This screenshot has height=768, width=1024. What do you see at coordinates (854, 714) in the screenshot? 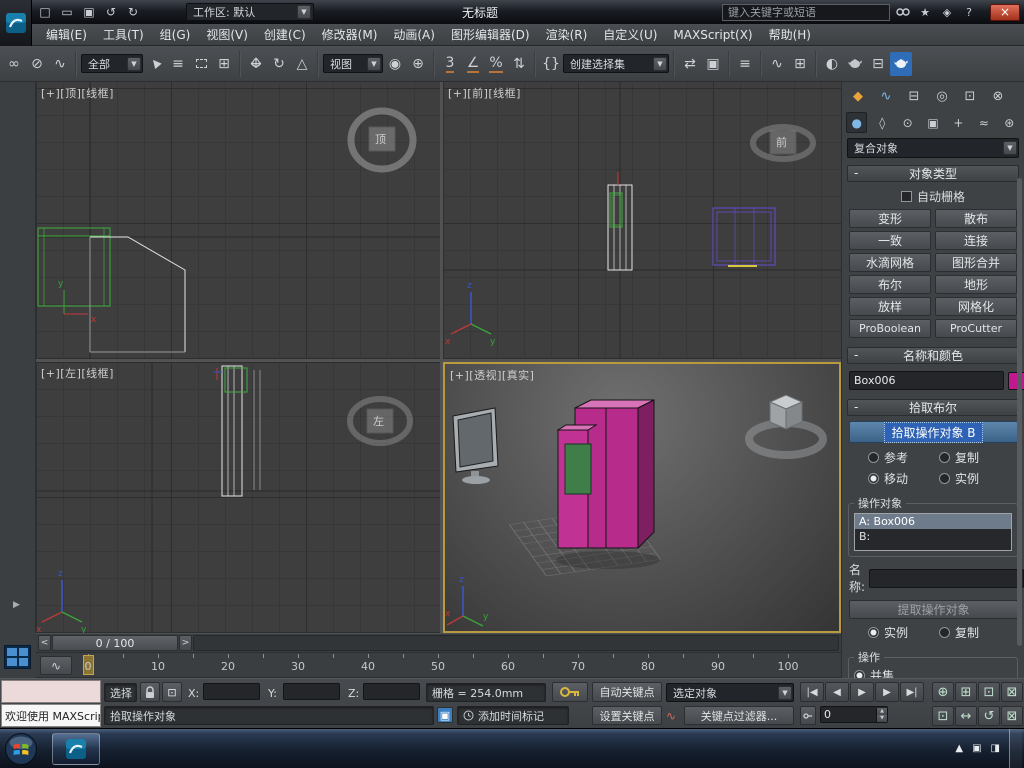
I see `current-frame-field: ▲▼` at bounding box center [854, 714].